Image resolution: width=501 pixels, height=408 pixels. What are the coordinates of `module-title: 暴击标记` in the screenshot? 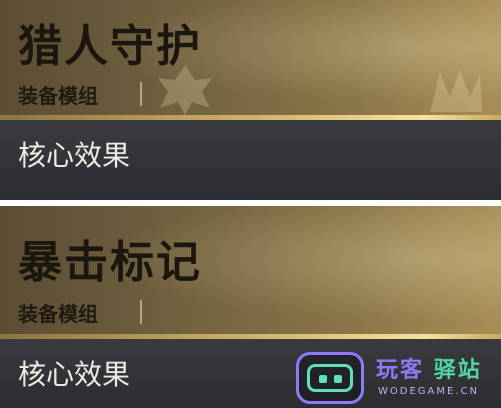 It's located at (110, 262).